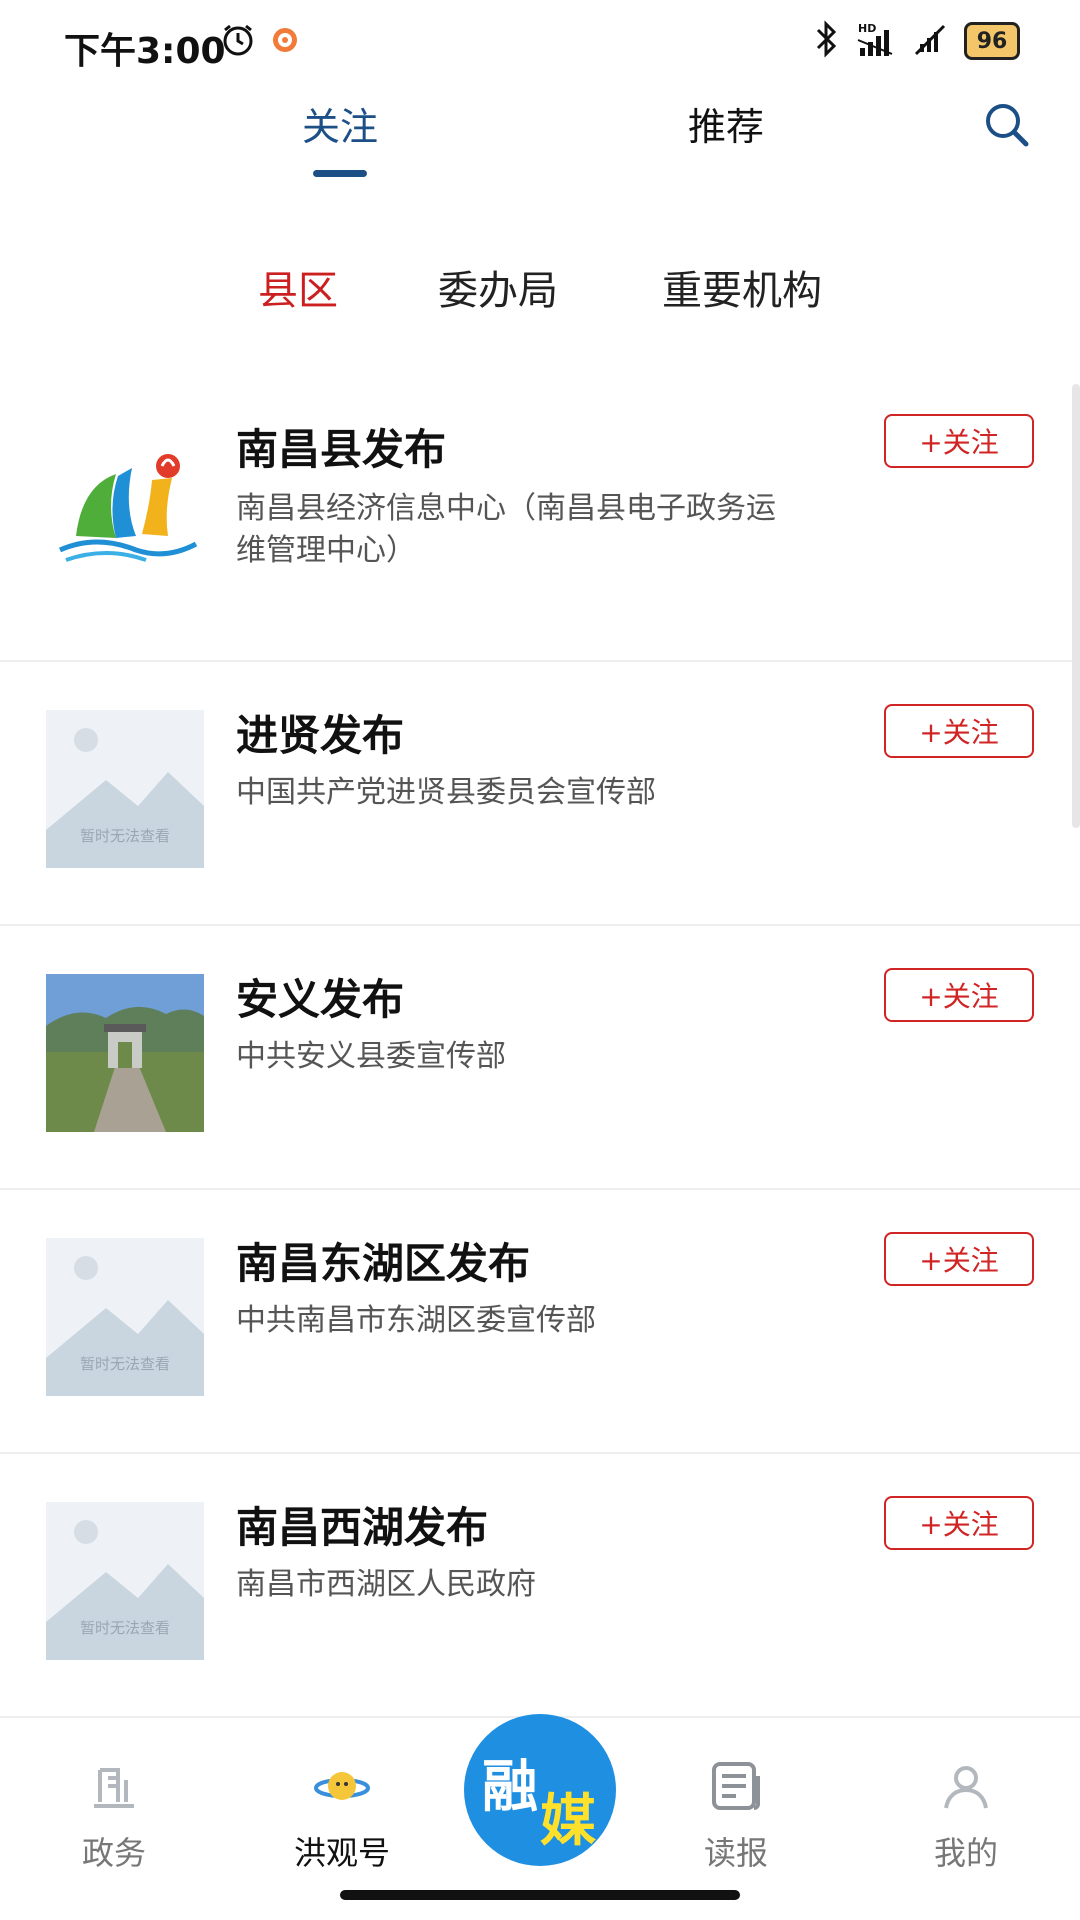 This screenshot has width=1080, height=1920. Describe the element at coordinates (383, 1263) in the screenshot. I see `account-title: 南昌东湖区发布` at that location.